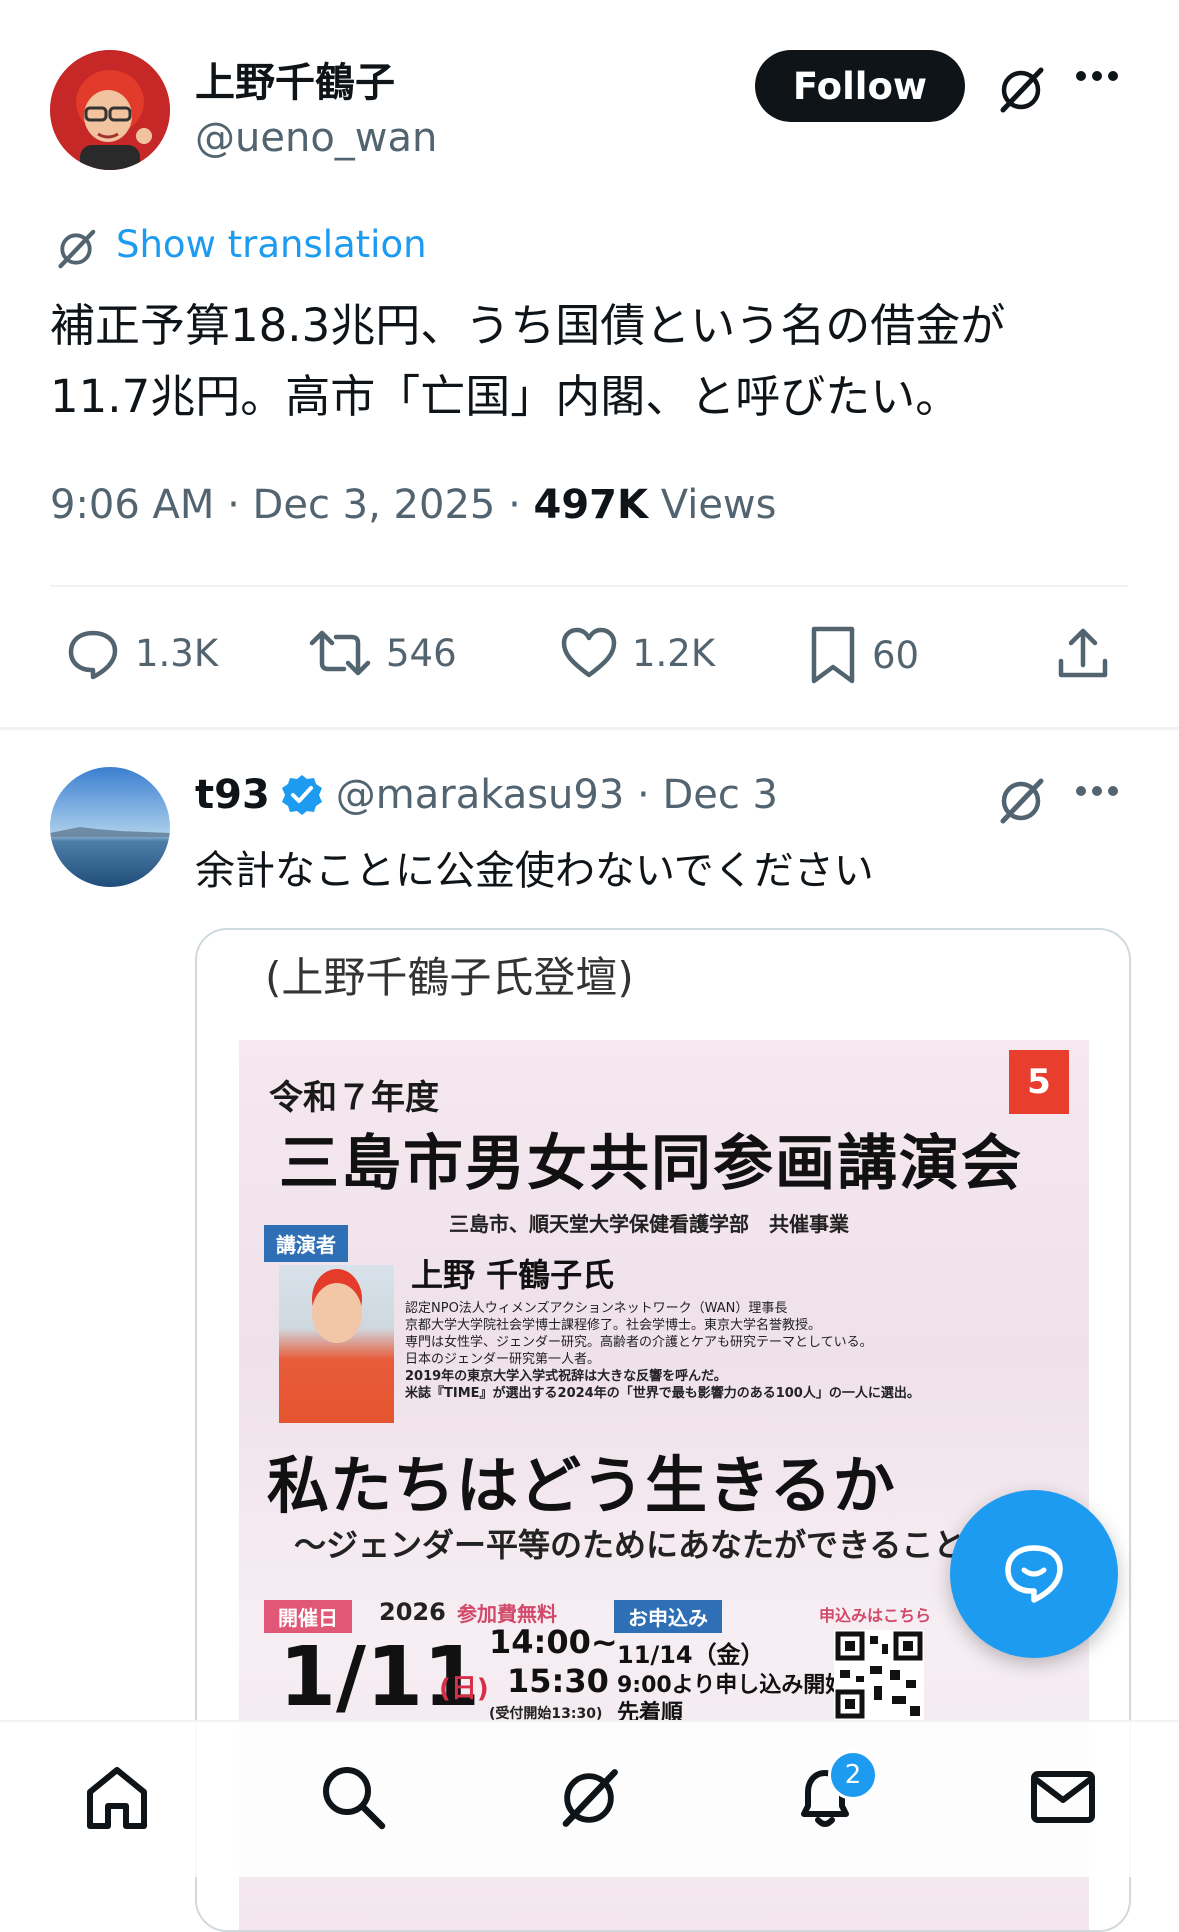 The width and height of the screenshot is (1179, 1932). Describe the element at coordinates (646, 1545) in the screenshot. I see `talk-subtitle: ～ジェンダー平等のためにあなたができること～` at that location.